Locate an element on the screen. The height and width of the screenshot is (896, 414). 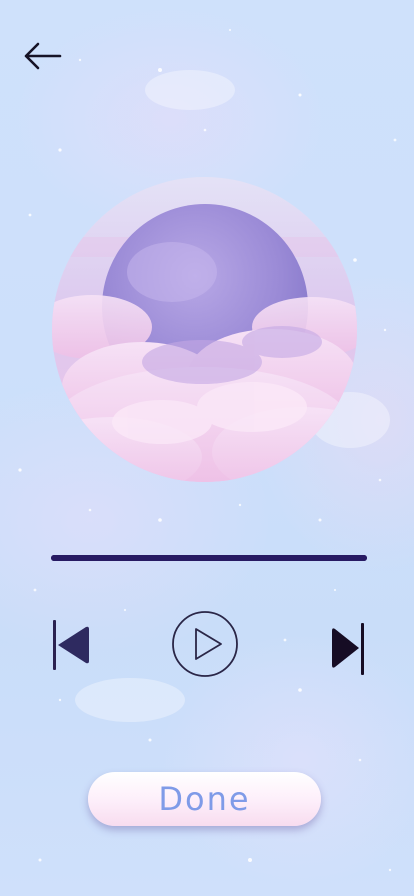
progress-bar is located at coordinates (209, 558).